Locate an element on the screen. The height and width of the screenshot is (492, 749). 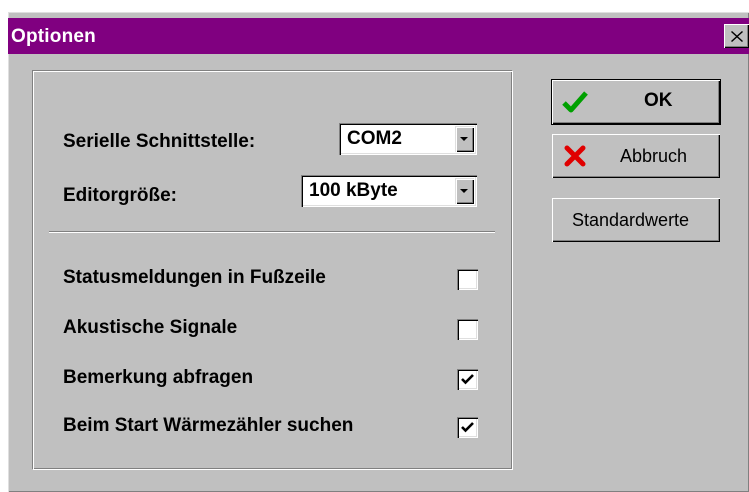
cancel-button: Abbruch is located at coordinates (636, 156).